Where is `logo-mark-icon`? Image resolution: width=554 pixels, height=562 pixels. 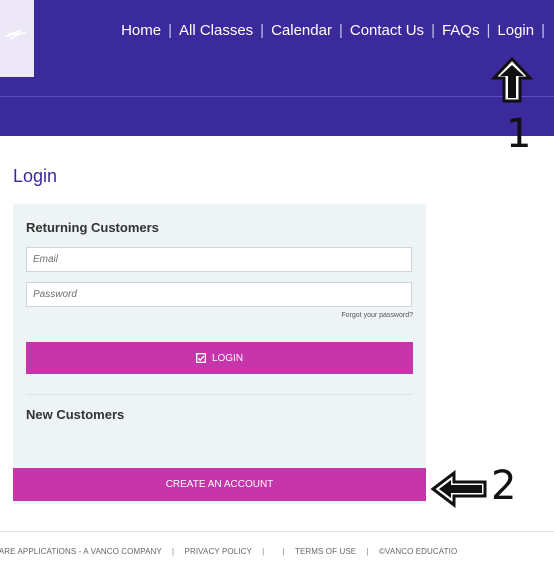 logo-mark-icon is located at coordinates (15, 35).